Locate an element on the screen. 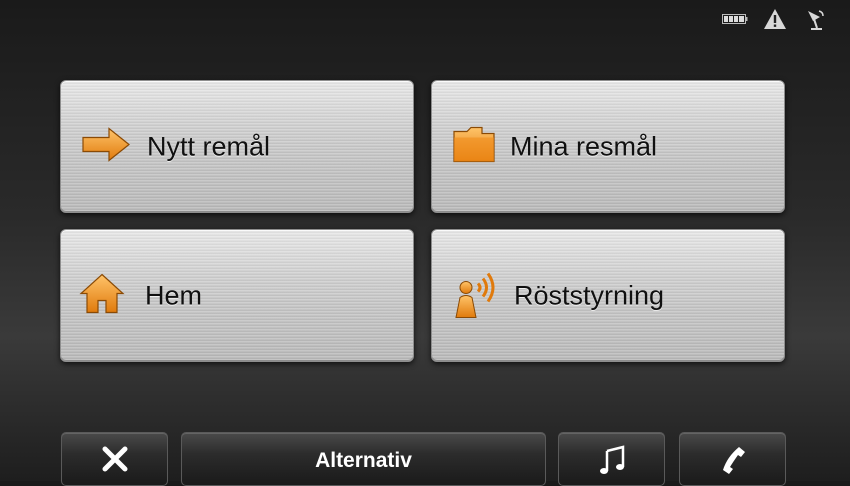 The image size is (850, 486). options-button-label: Alternativ is located at coordinates (363, 460).